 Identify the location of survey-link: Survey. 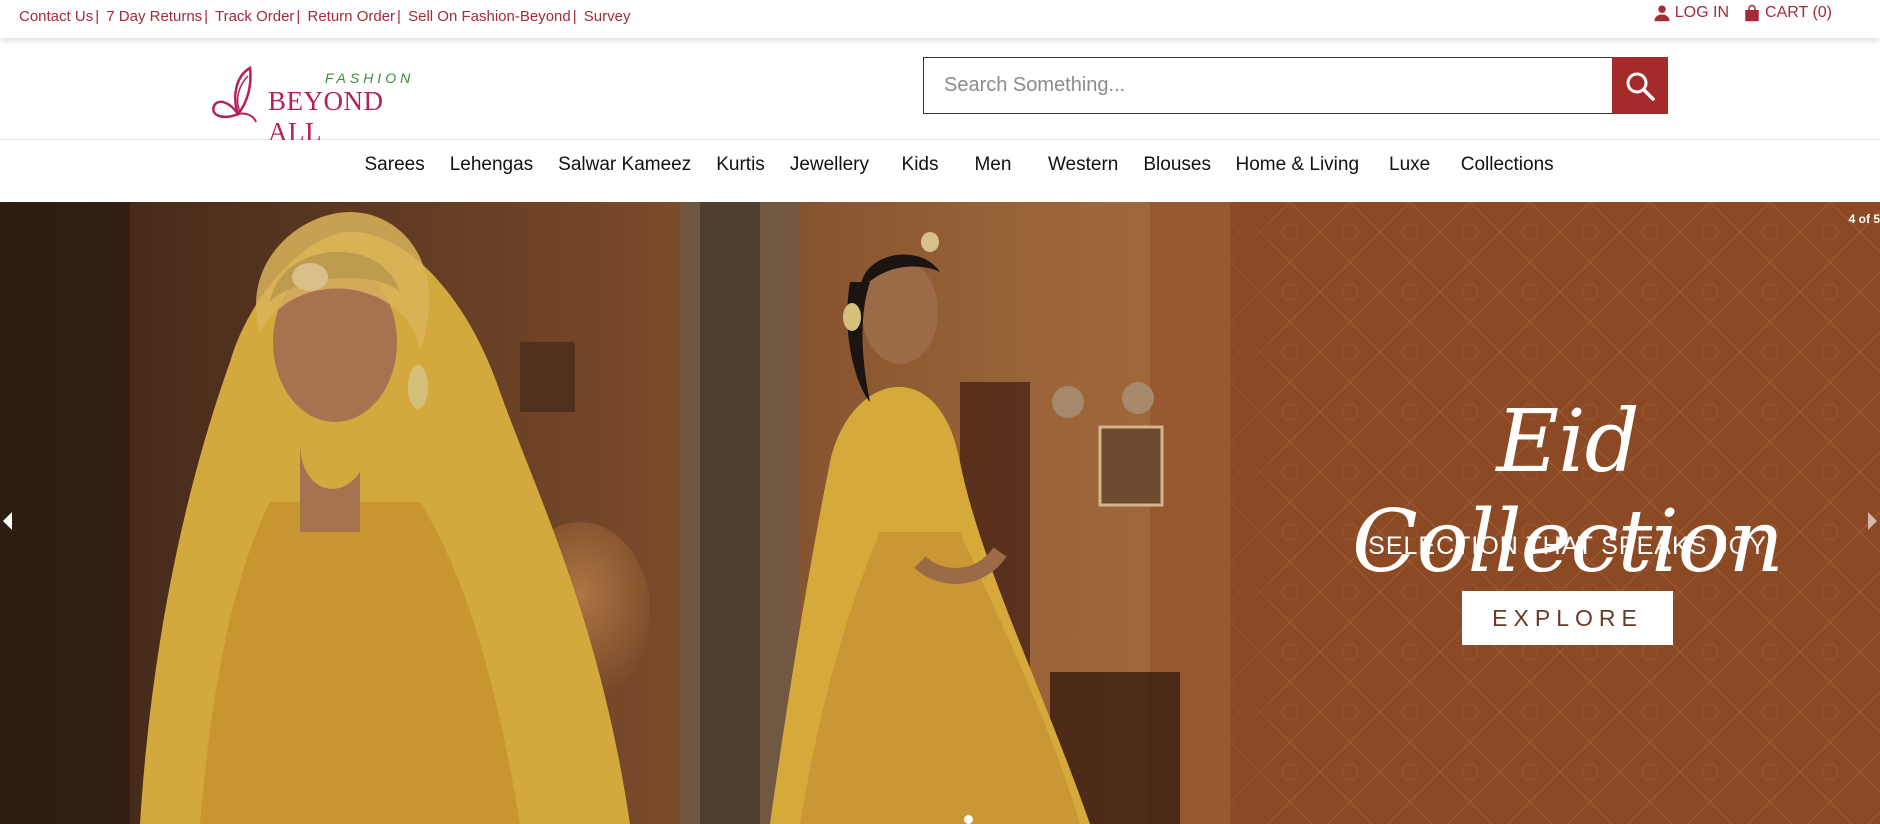
(607, 16).